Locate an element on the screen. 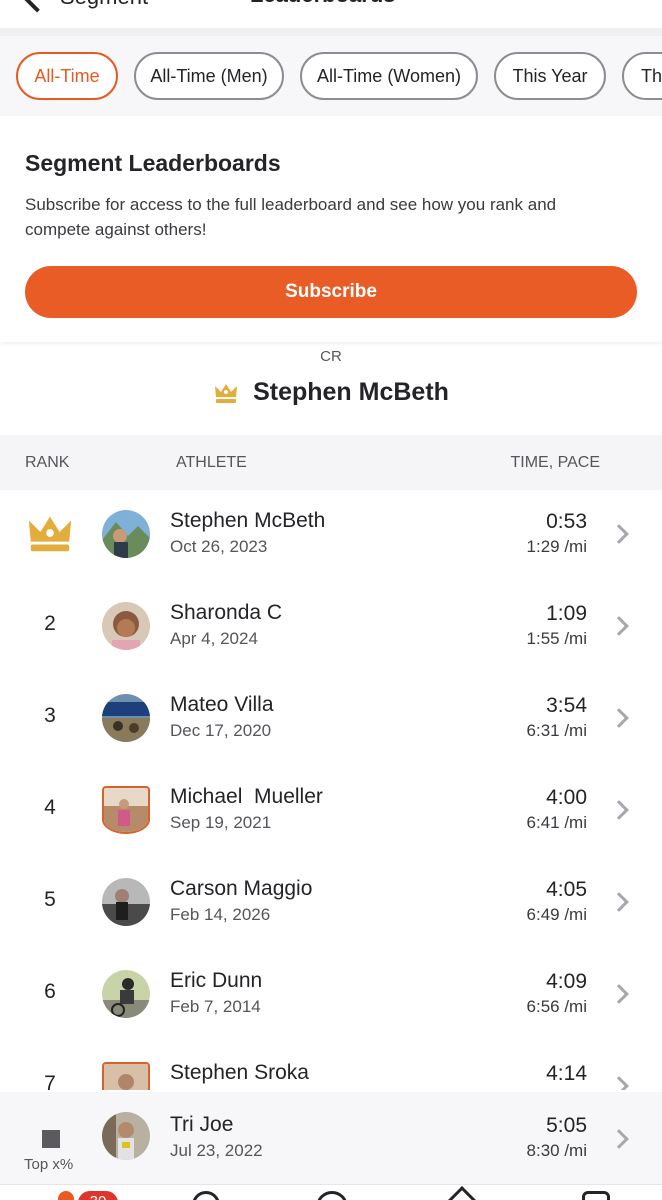  cr-label: CR is located at coordinates (331, 356).